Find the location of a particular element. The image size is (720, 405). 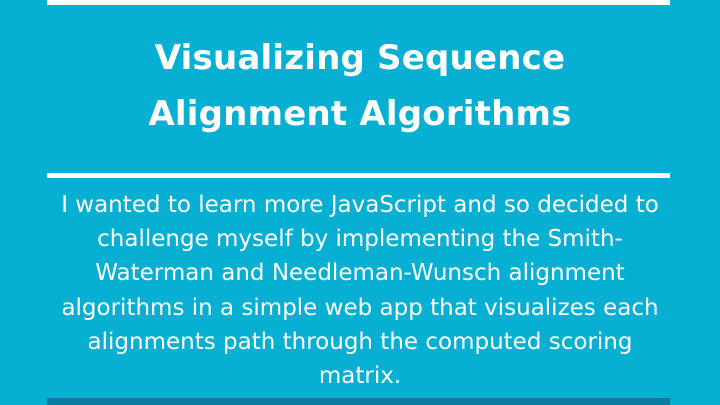

middle-divider is located at coordinates (358, 175).